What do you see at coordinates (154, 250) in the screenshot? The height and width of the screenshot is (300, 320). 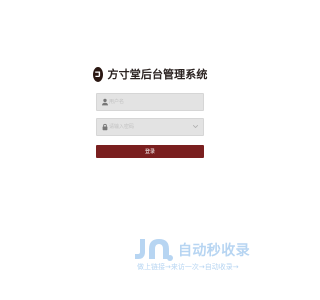 I see `watermark-logo-icon` at bounding box center [154, 250].